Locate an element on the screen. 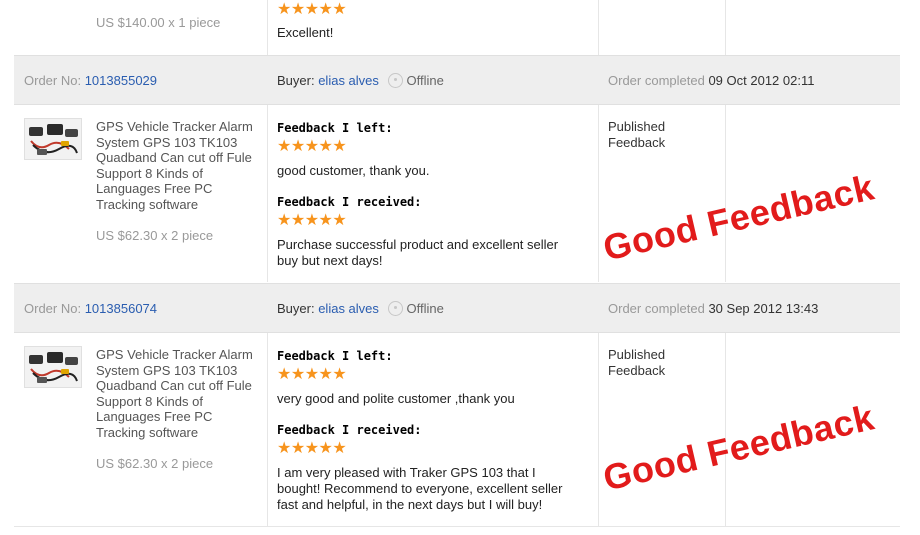 This screenshot has height=535, width=920. order-completed: Order completed 30 Sep 2012 13:43 is located at coordinates (713, 308).